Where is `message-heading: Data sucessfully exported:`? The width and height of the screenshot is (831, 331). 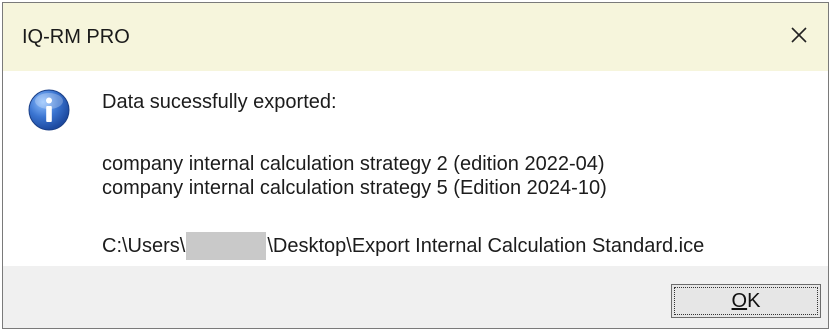
message-heading: Data sucessfully exported: is located at coordinates (219, 102).